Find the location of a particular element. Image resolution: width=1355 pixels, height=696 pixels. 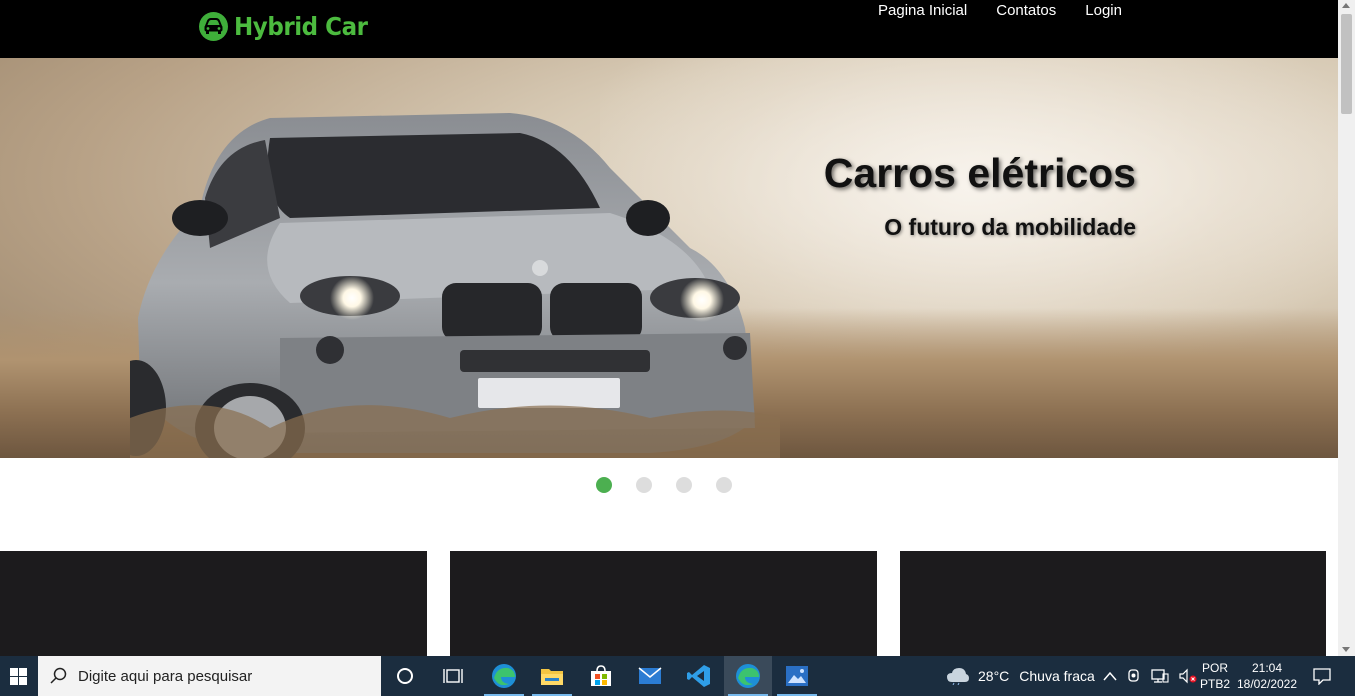

notification-icon is located at coordinates (1322, 676).